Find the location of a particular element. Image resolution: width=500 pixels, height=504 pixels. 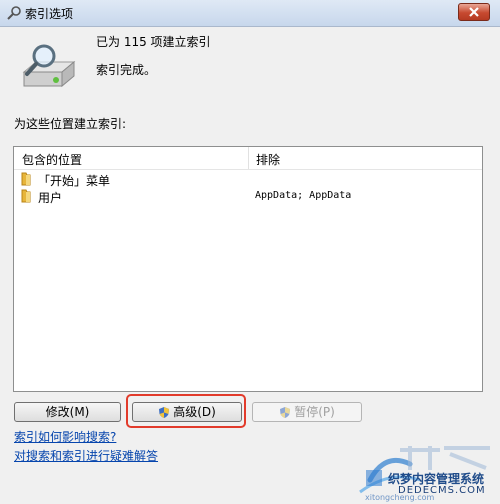

modify-button: 修改(M) is located at coordinates (67, 412).